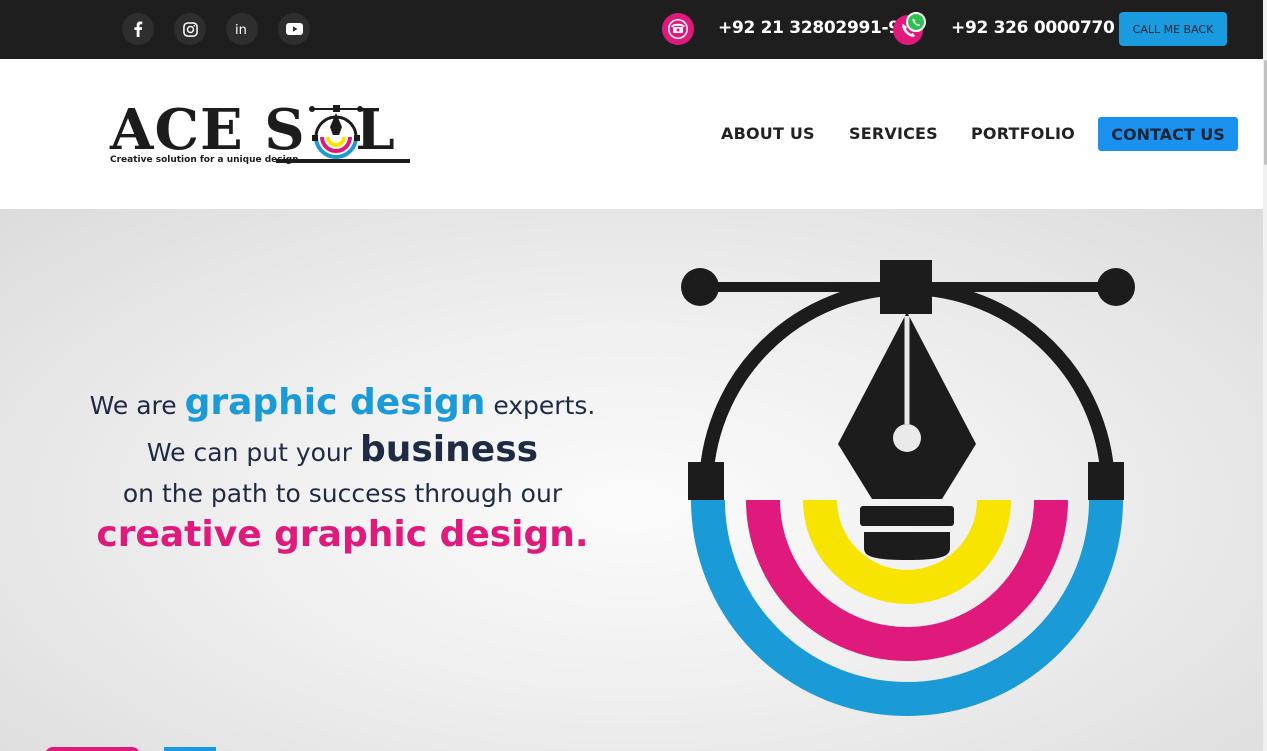 The image size is (1267, 751). I want to click on hero-primary-button-edge, so click(92, 749).